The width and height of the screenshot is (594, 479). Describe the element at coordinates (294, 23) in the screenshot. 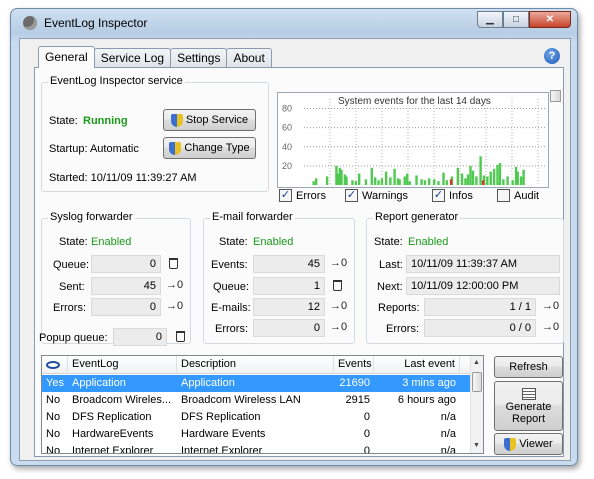

I see `title-bar: EventLog Inspector ▁ □ ✕` at that location.